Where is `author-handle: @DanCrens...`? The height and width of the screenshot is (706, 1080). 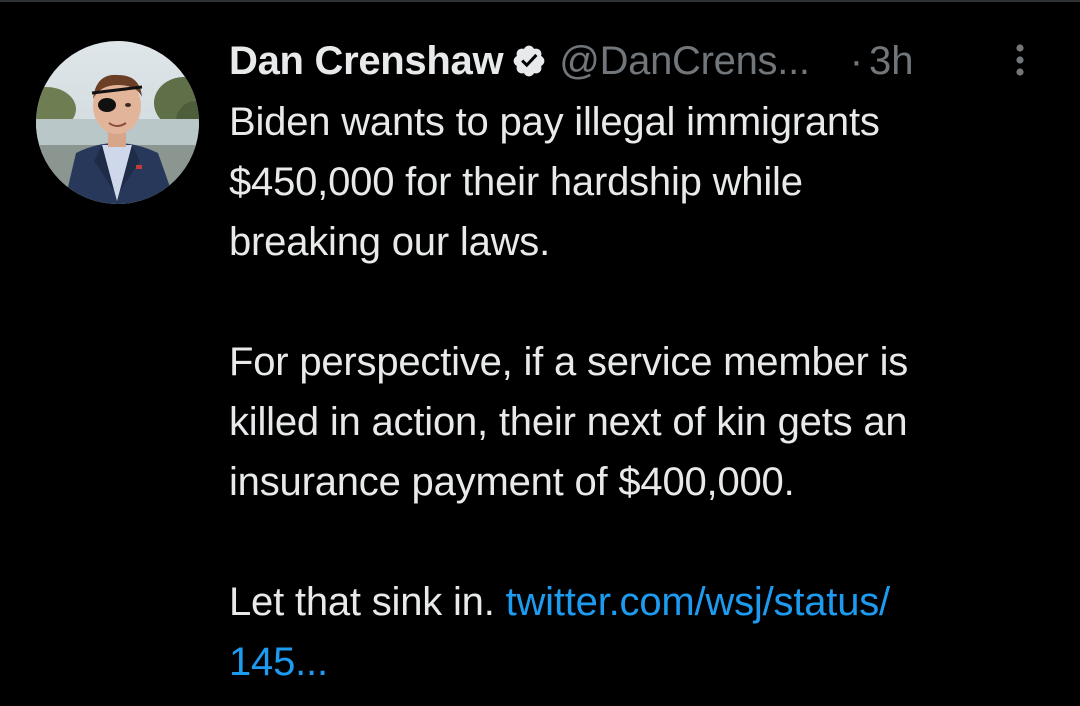
author-handle: @DanCrens... is located at coordinates (684, 61).